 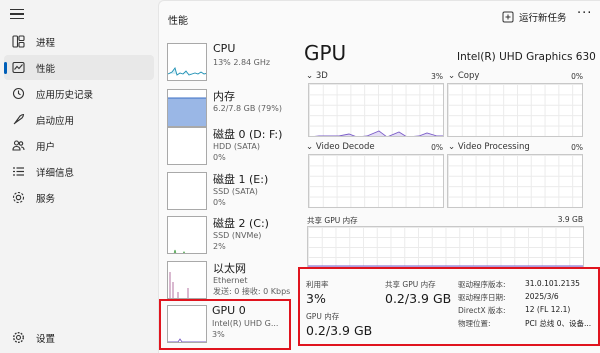 I want to click on graph-3d-label-text: 3D, so click(x=321, y=76).